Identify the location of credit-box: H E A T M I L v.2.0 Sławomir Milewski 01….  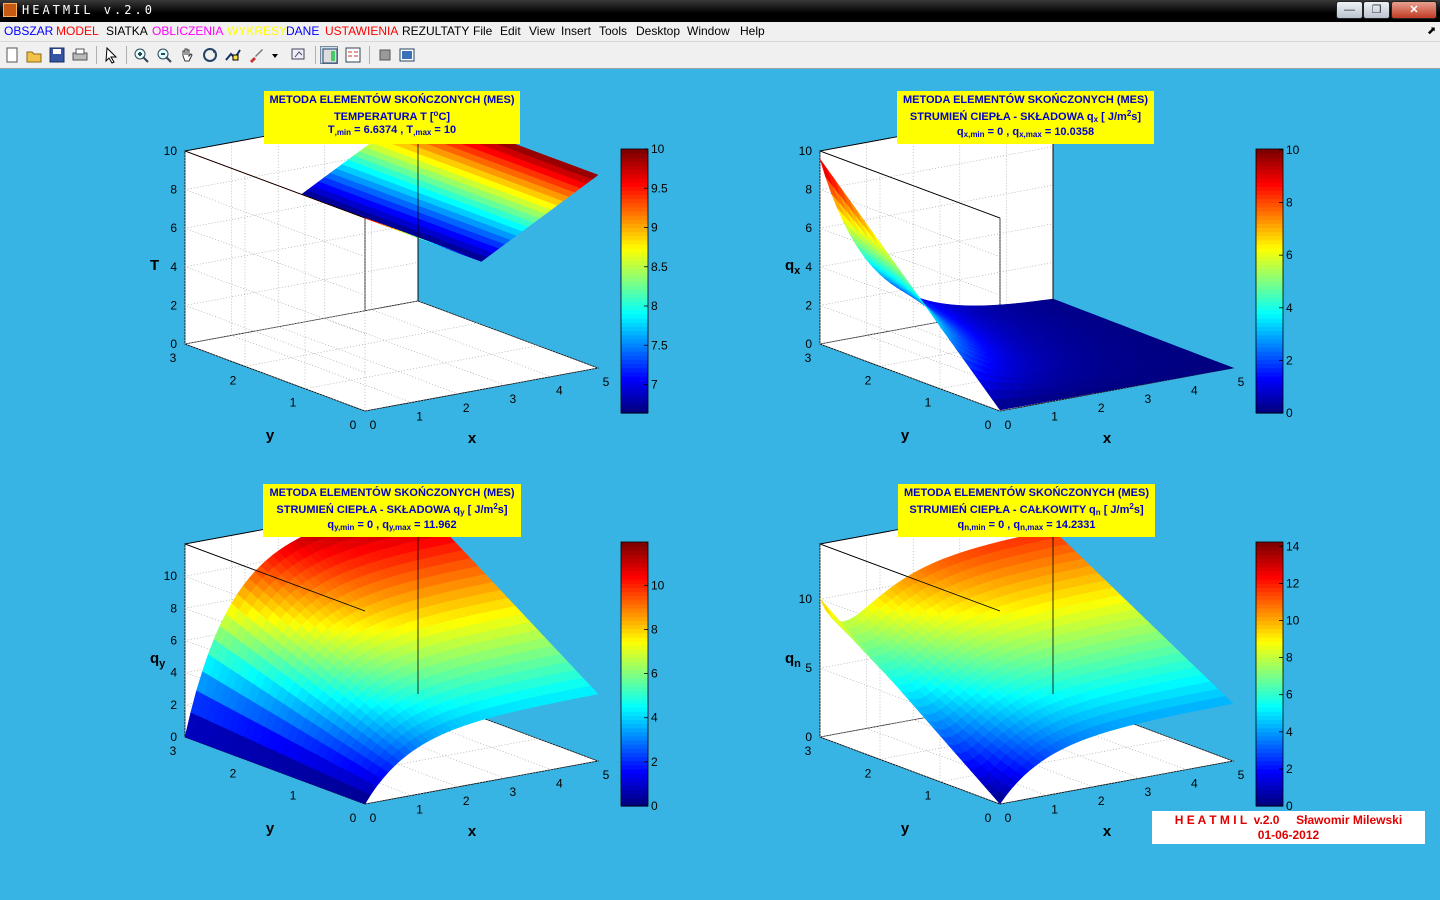
(1288, 827).